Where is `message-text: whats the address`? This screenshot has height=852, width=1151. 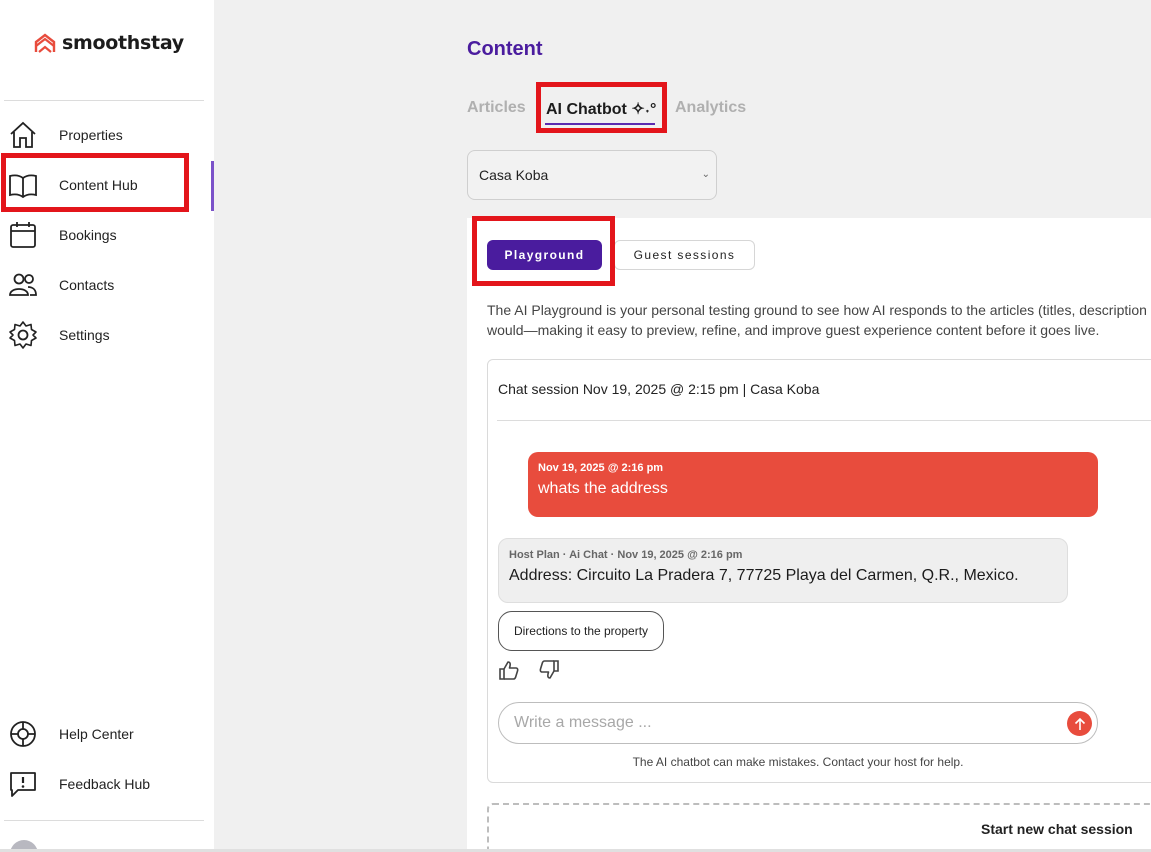
message-text: whats the address is located at coordinates (603, 488).